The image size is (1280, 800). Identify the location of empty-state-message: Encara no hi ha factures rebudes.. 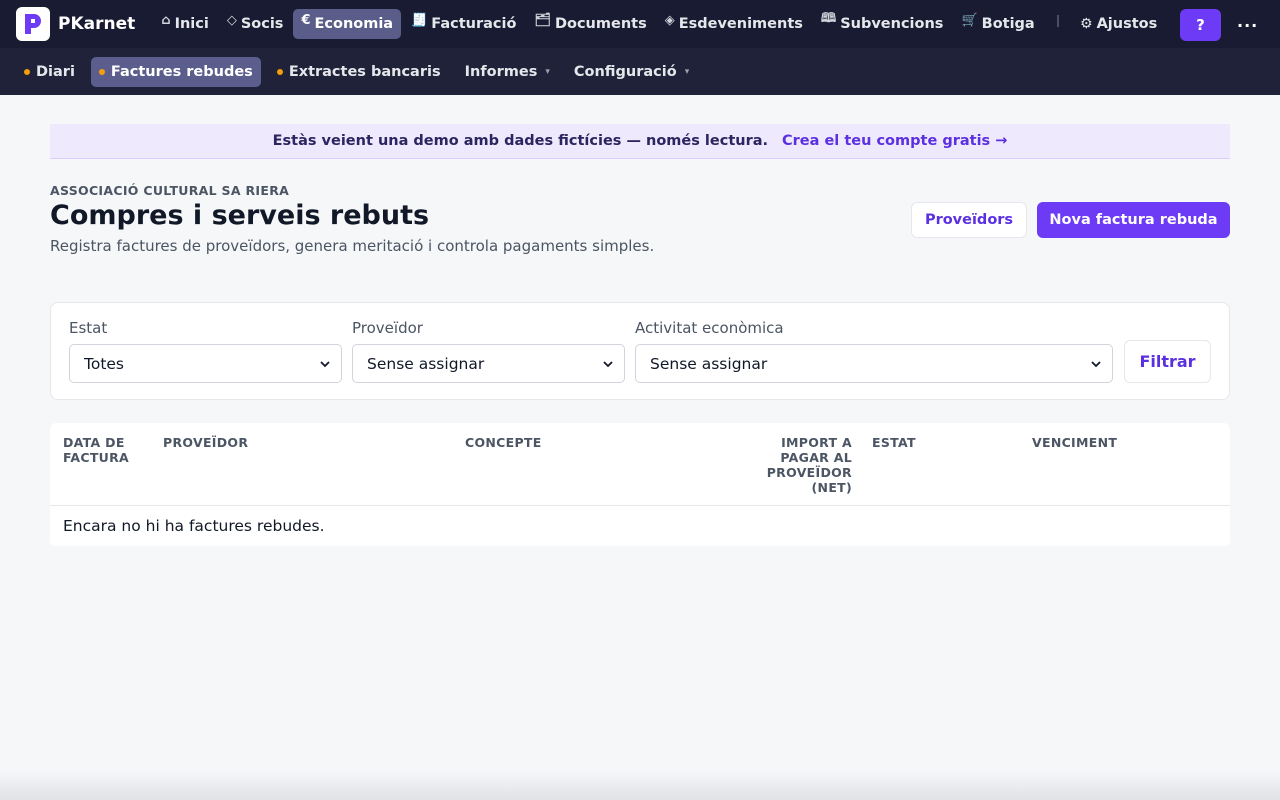
(194, 526).